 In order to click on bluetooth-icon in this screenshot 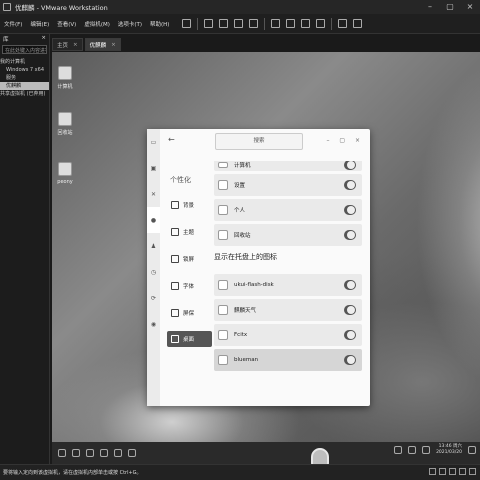, I will do `click(223, 360)`.